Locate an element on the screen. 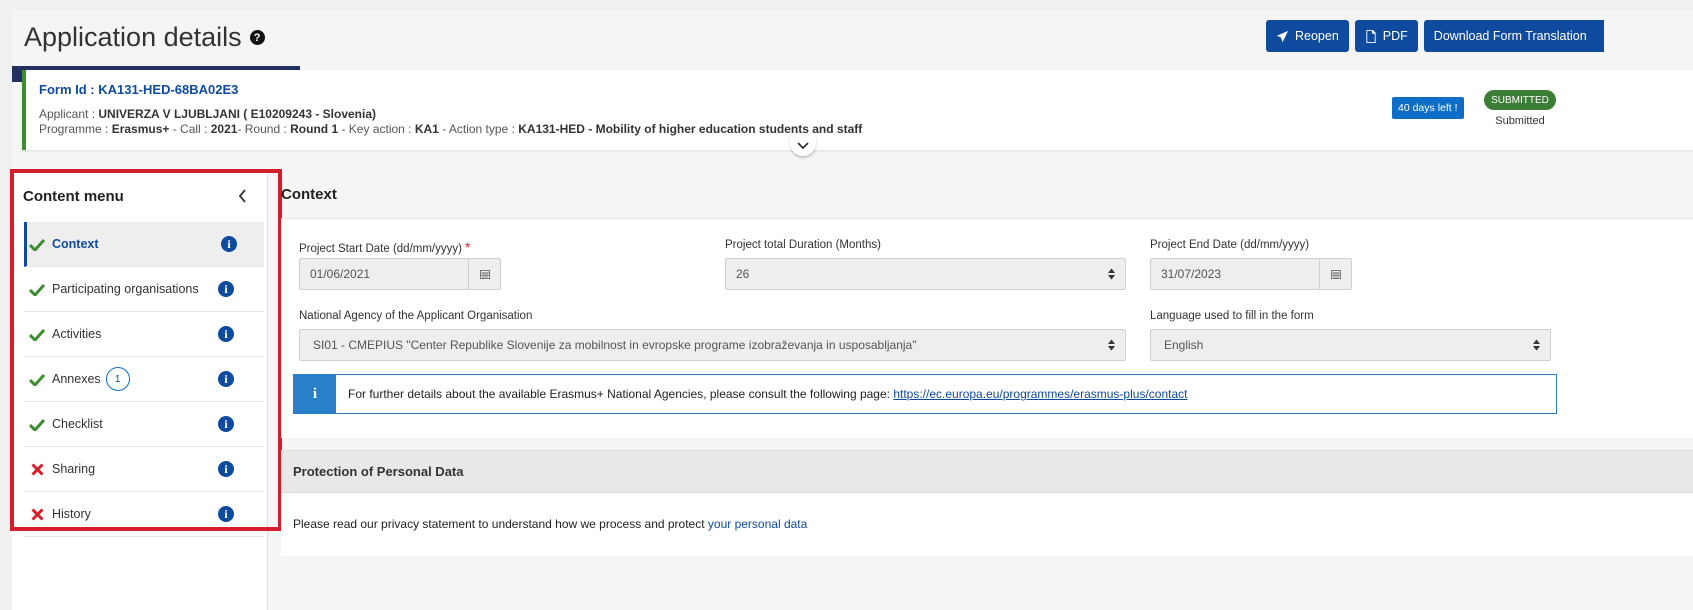 The width and height of the screenshot is (1693, 610). end-date-label: Project End Date (dd/mm/yyyy) is located at coordinates (1230, 245).